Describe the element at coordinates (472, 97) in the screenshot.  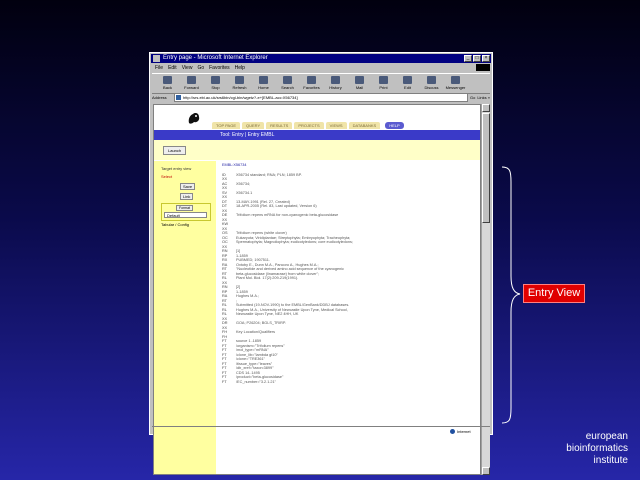
I see `go-button: Go` at that location.